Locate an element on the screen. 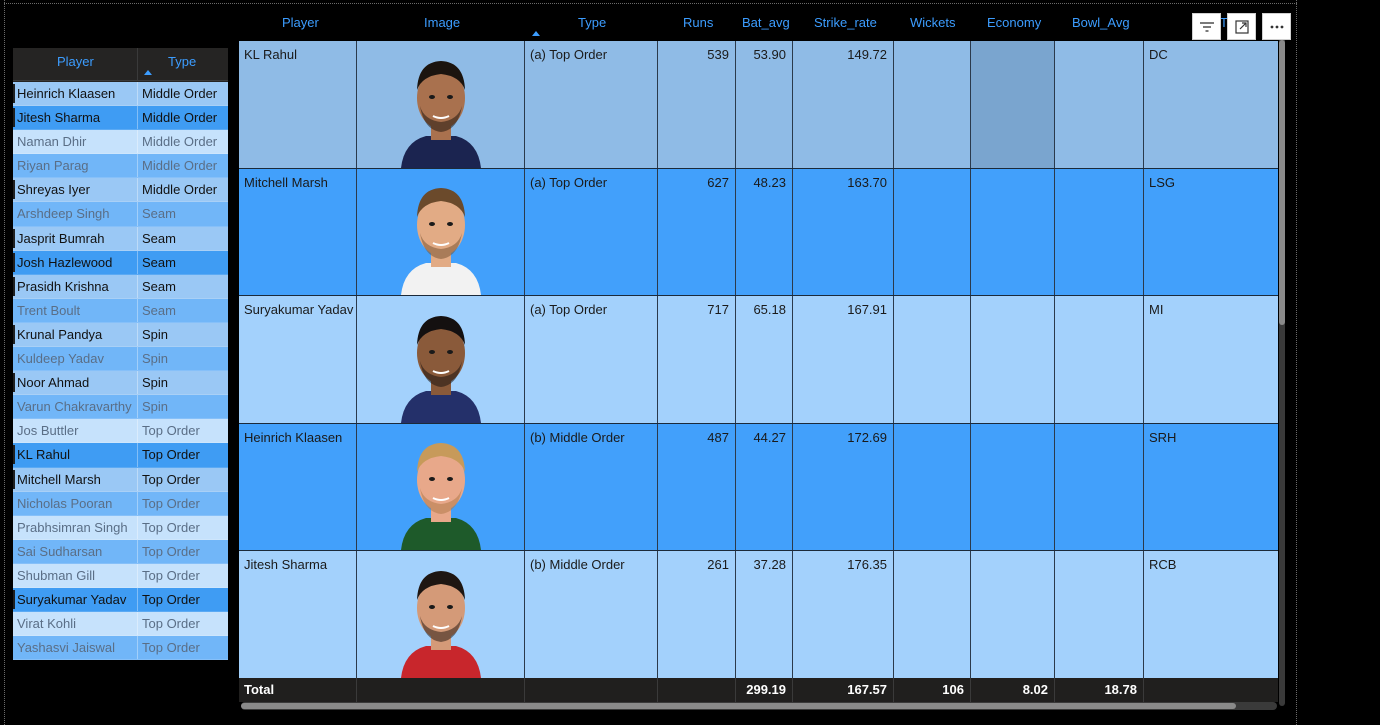  total-runs is located at coordinates (697, 690).